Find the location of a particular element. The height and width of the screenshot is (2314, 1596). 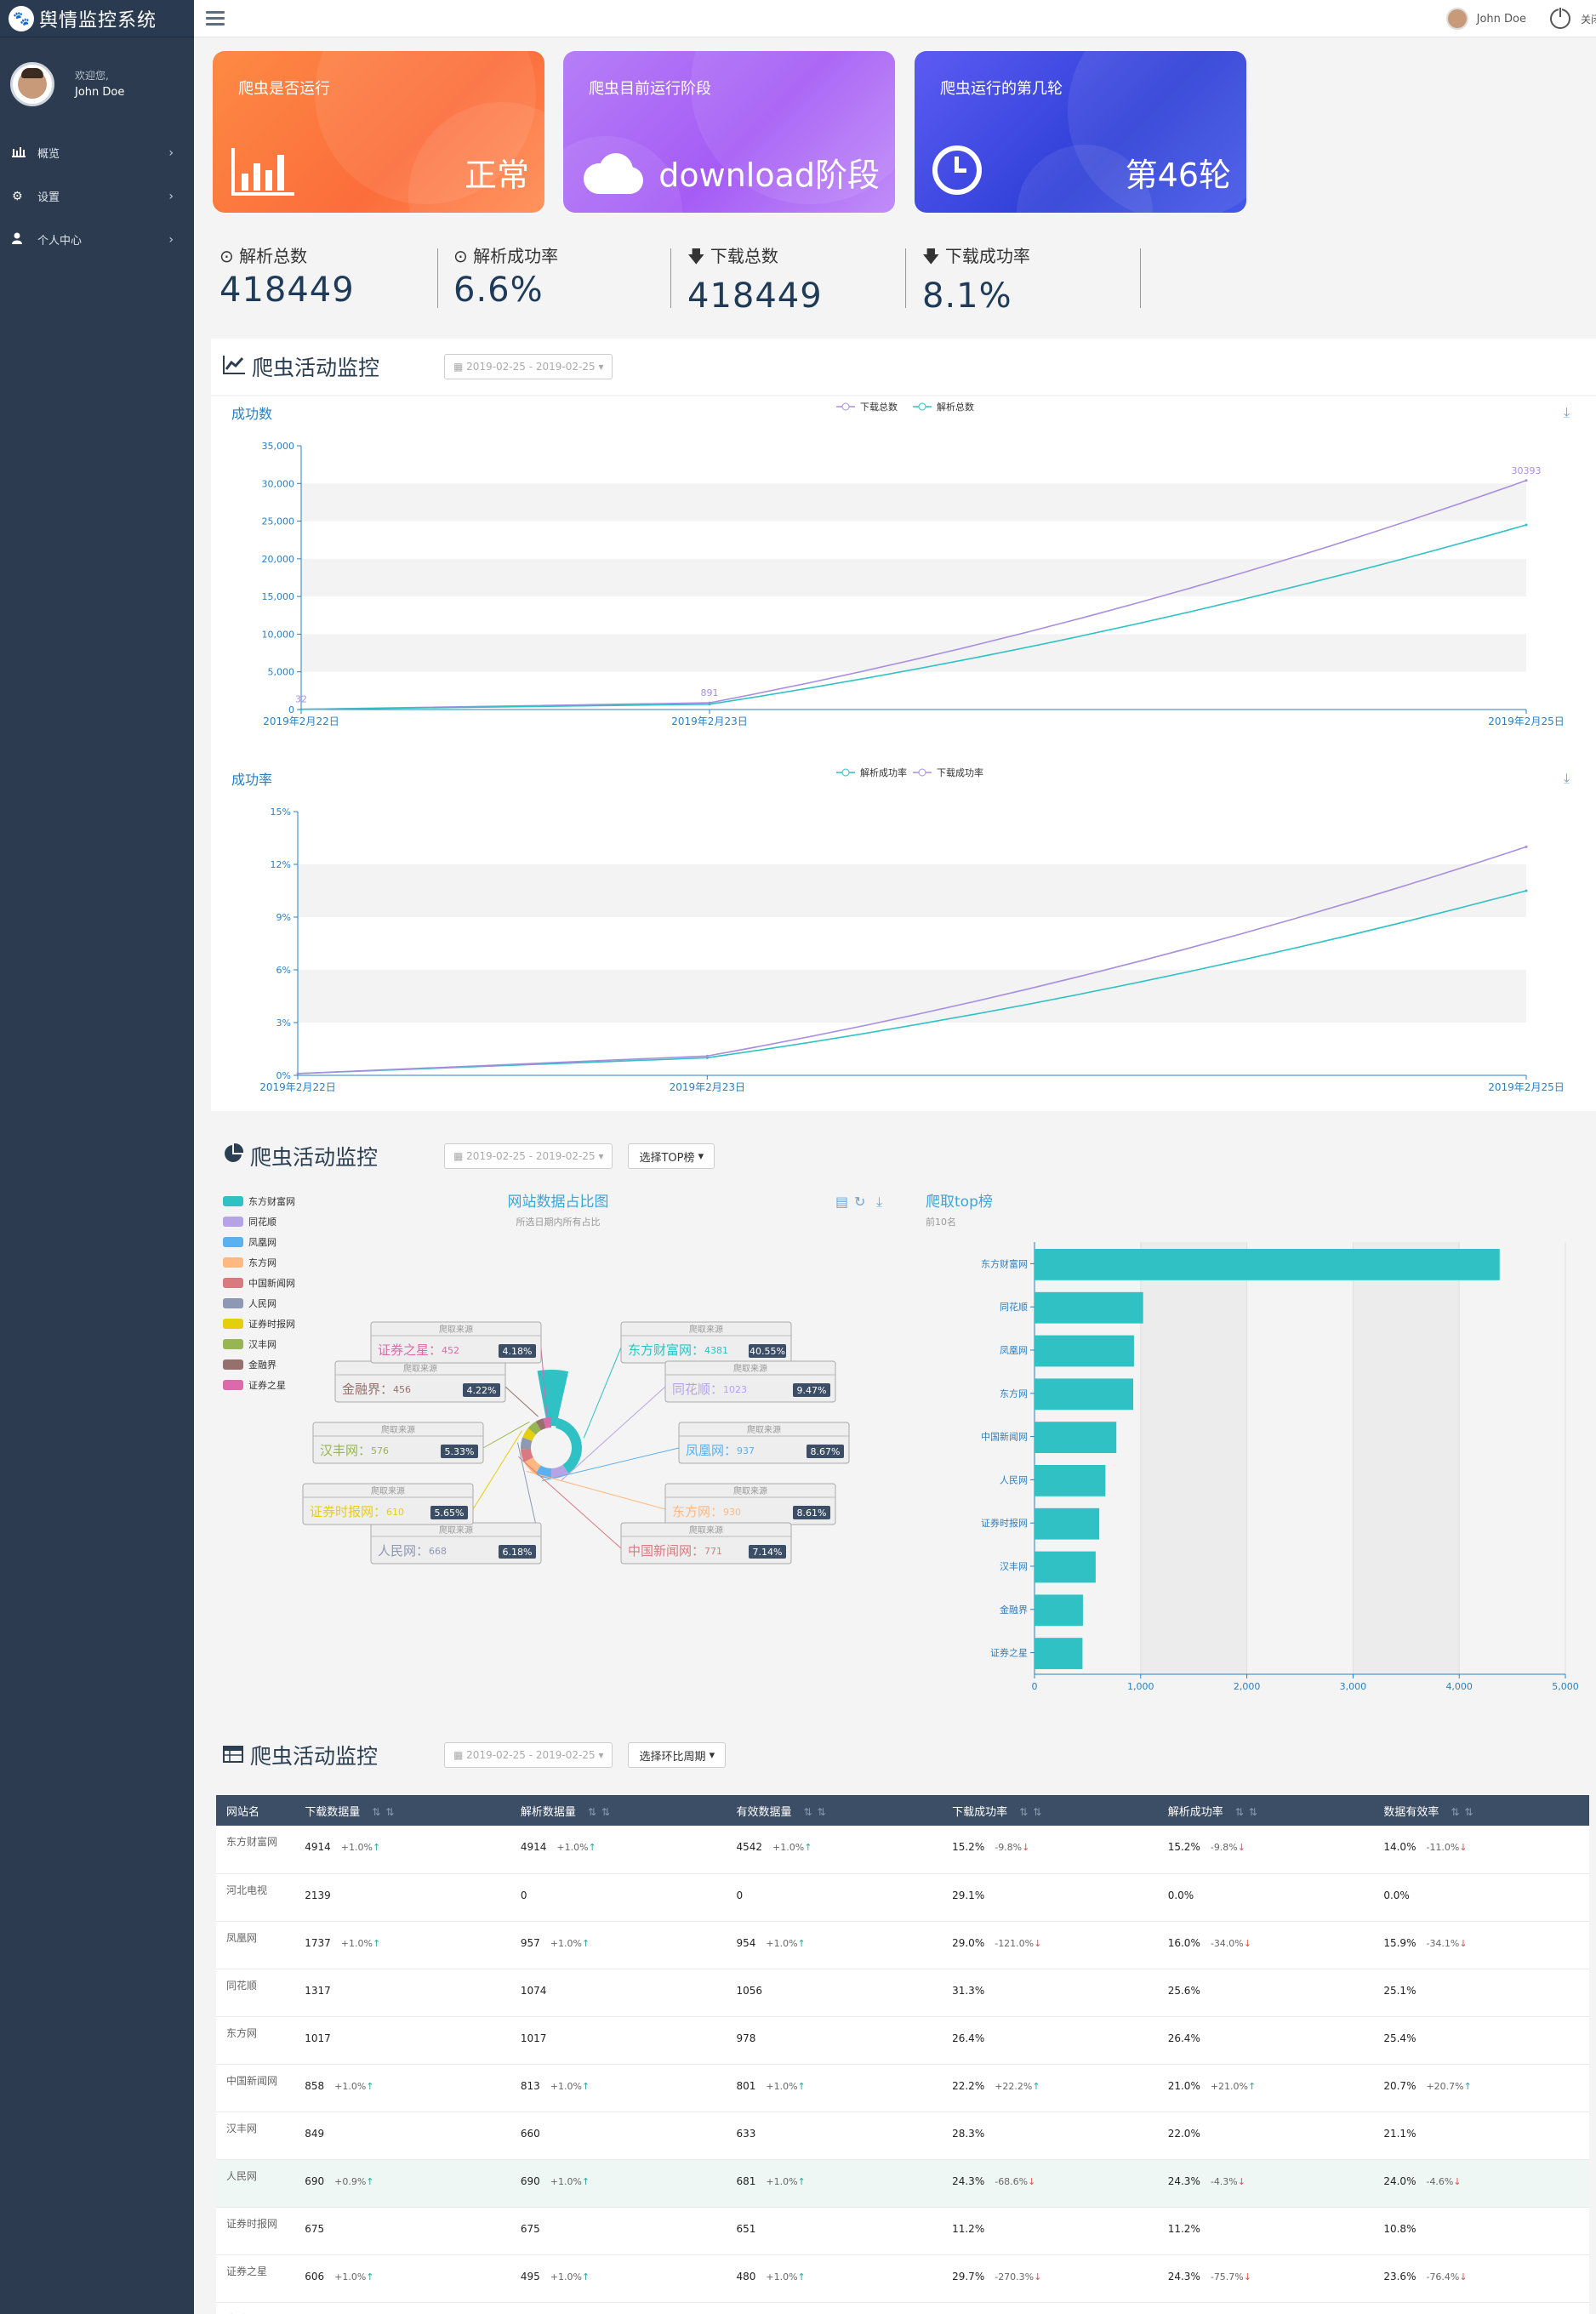

callout-pct: 4.22% is located at coordinates (482, 1390).